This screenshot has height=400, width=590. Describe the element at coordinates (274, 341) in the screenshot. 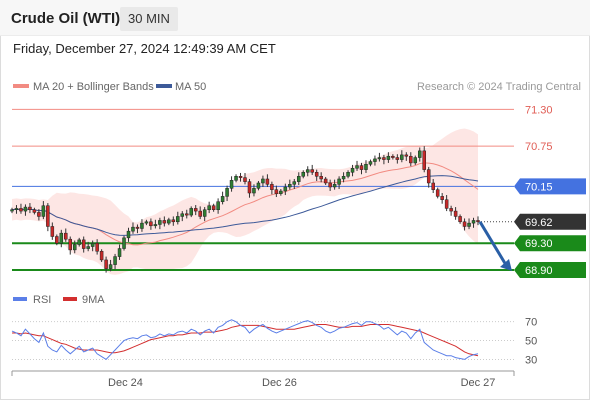

I see `rsi-panel: 70 50 30` at that location.